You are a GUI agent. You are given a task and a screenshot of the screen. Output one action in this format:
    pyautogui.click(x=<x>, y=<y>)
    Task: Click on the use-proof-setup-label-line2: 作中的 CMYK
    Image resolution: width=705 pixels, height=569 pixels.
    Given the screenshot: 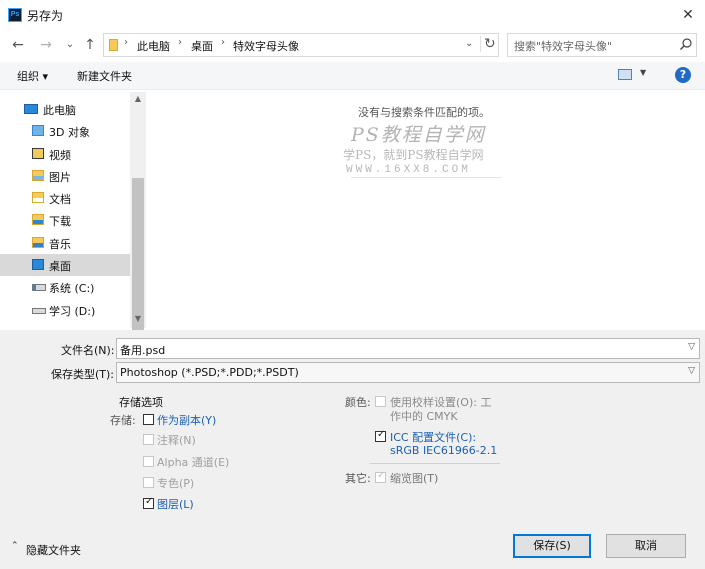 What is the action you would take?
    pyautogui.click(x=424, y=416)
    